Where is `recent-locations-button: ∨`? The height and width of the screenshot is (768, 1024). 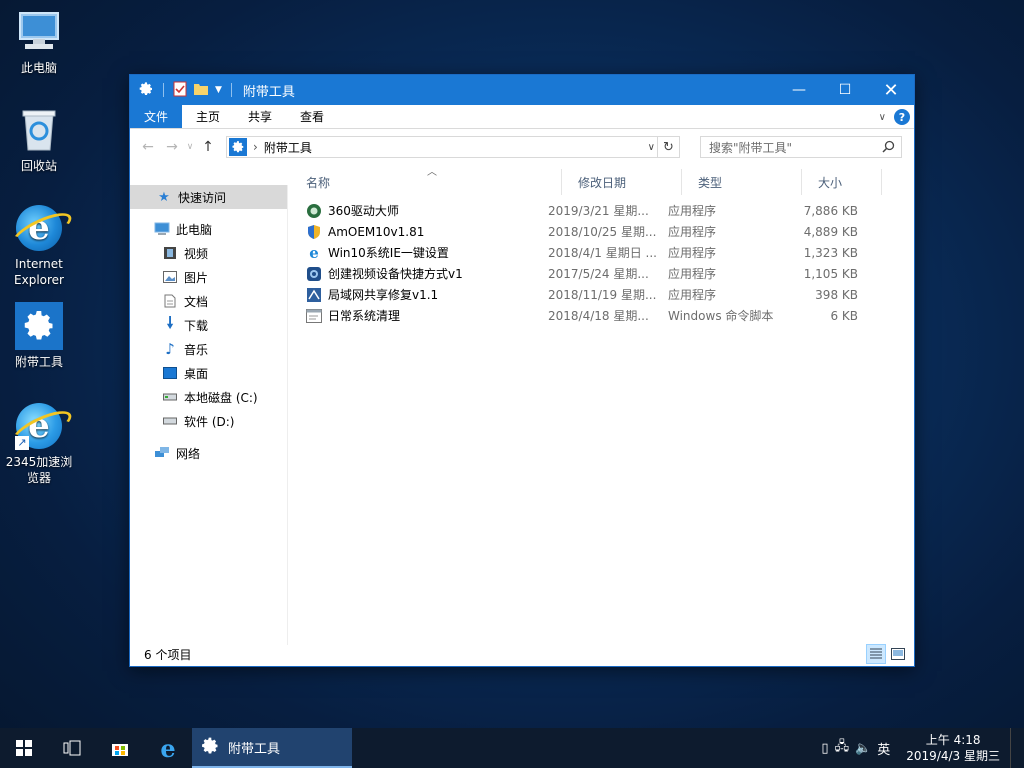
recent-locations-button: ∨ is located at coordinates (190, 147).